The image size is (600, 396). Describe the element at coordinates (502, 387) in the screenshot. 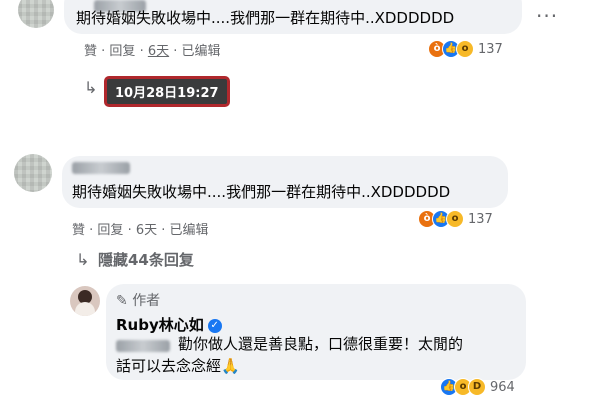

I see `reaction-count: 964` at that location.